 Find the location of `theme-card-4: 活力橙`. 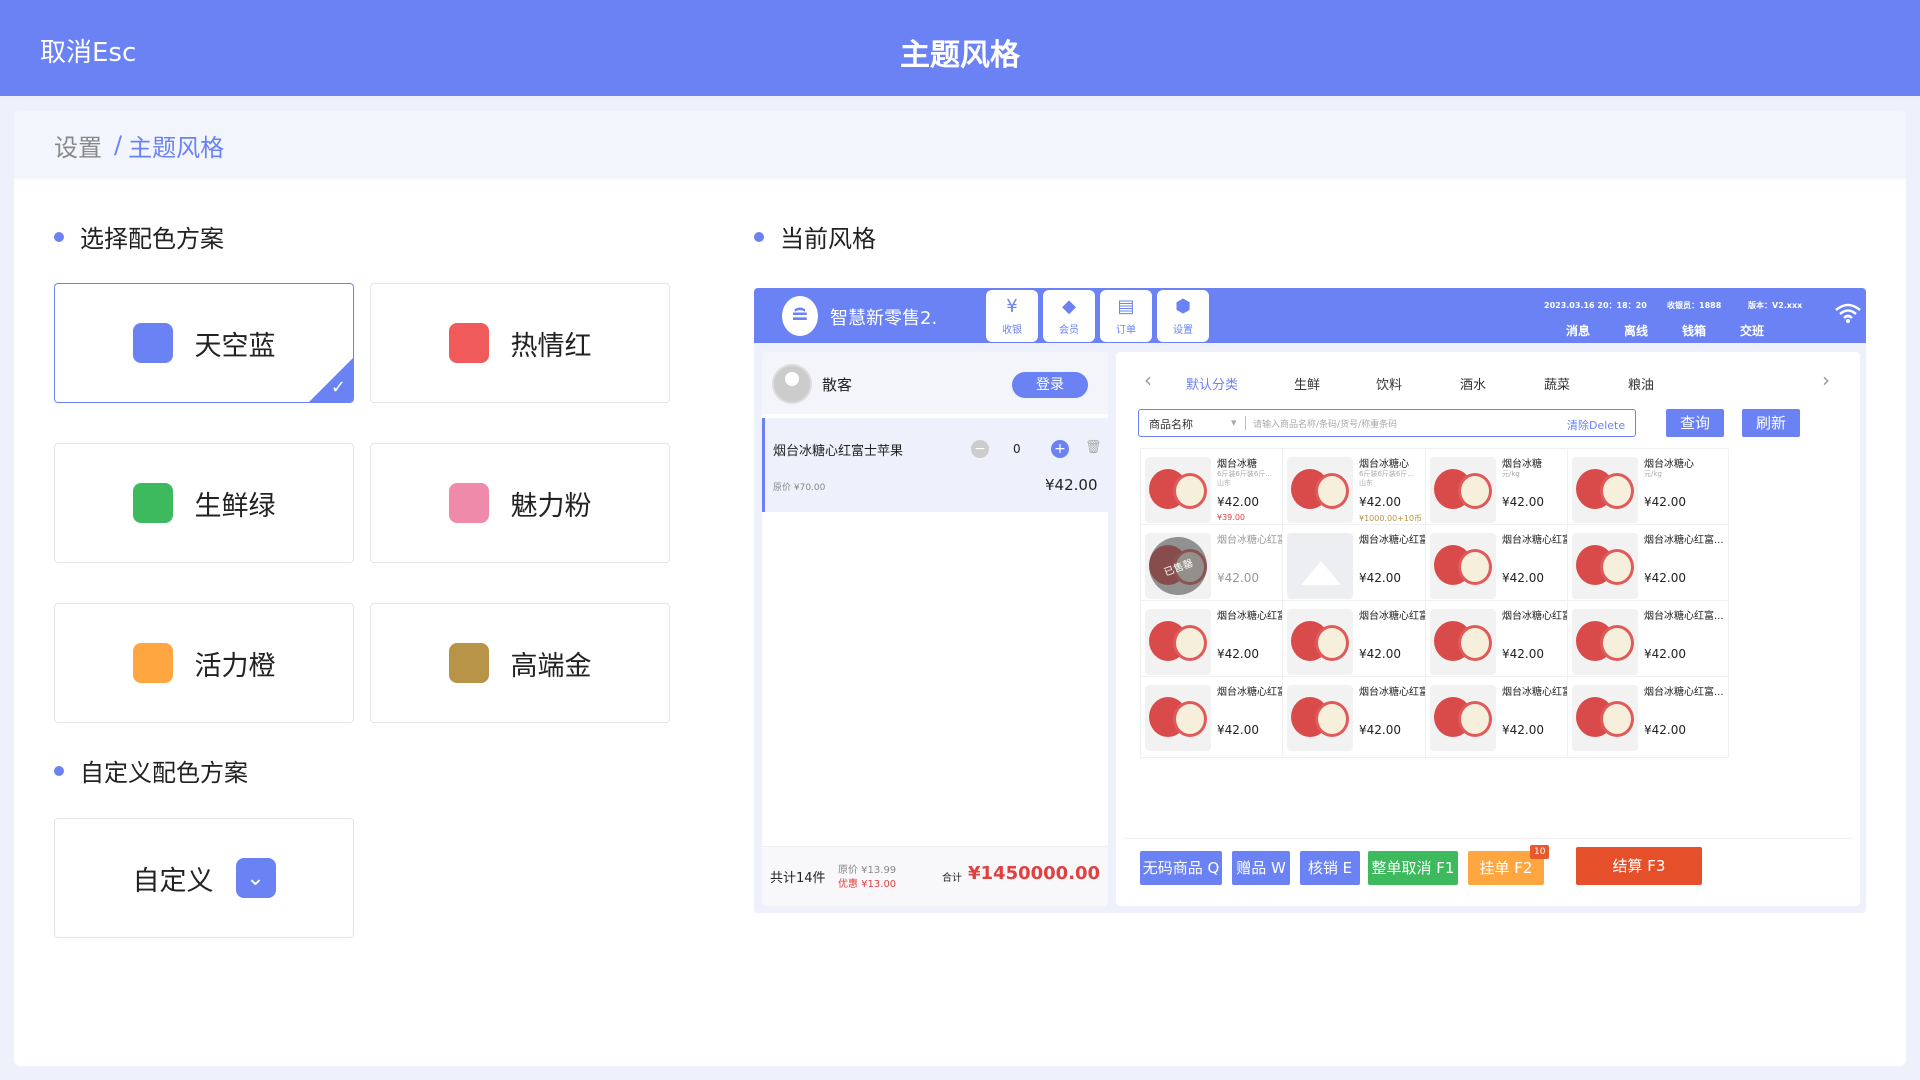

theme-card-4: 活力橙 is located at coordinates (204, 663).